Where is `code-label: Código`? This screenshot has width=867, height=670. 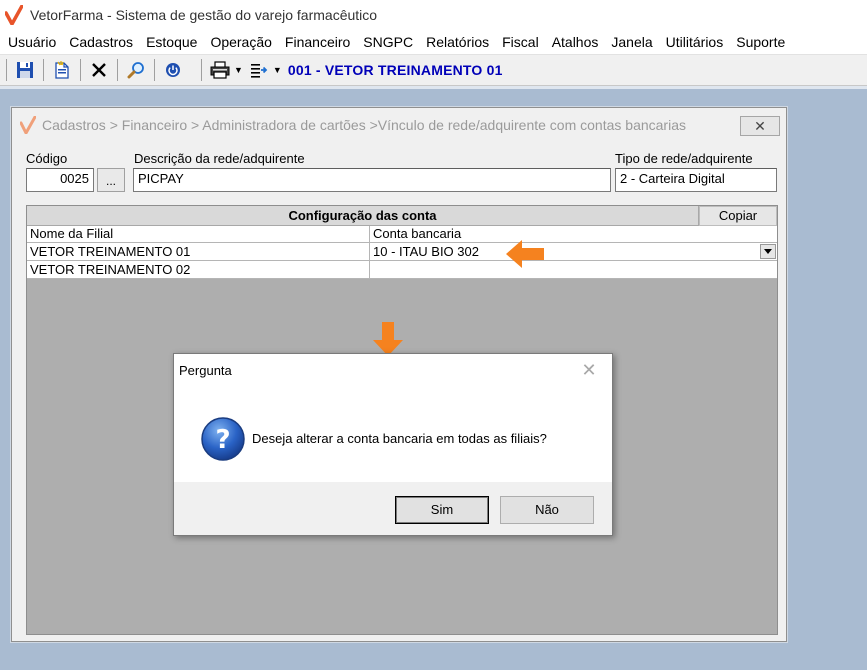 code-label: Código is located at coordinates (47, 158).